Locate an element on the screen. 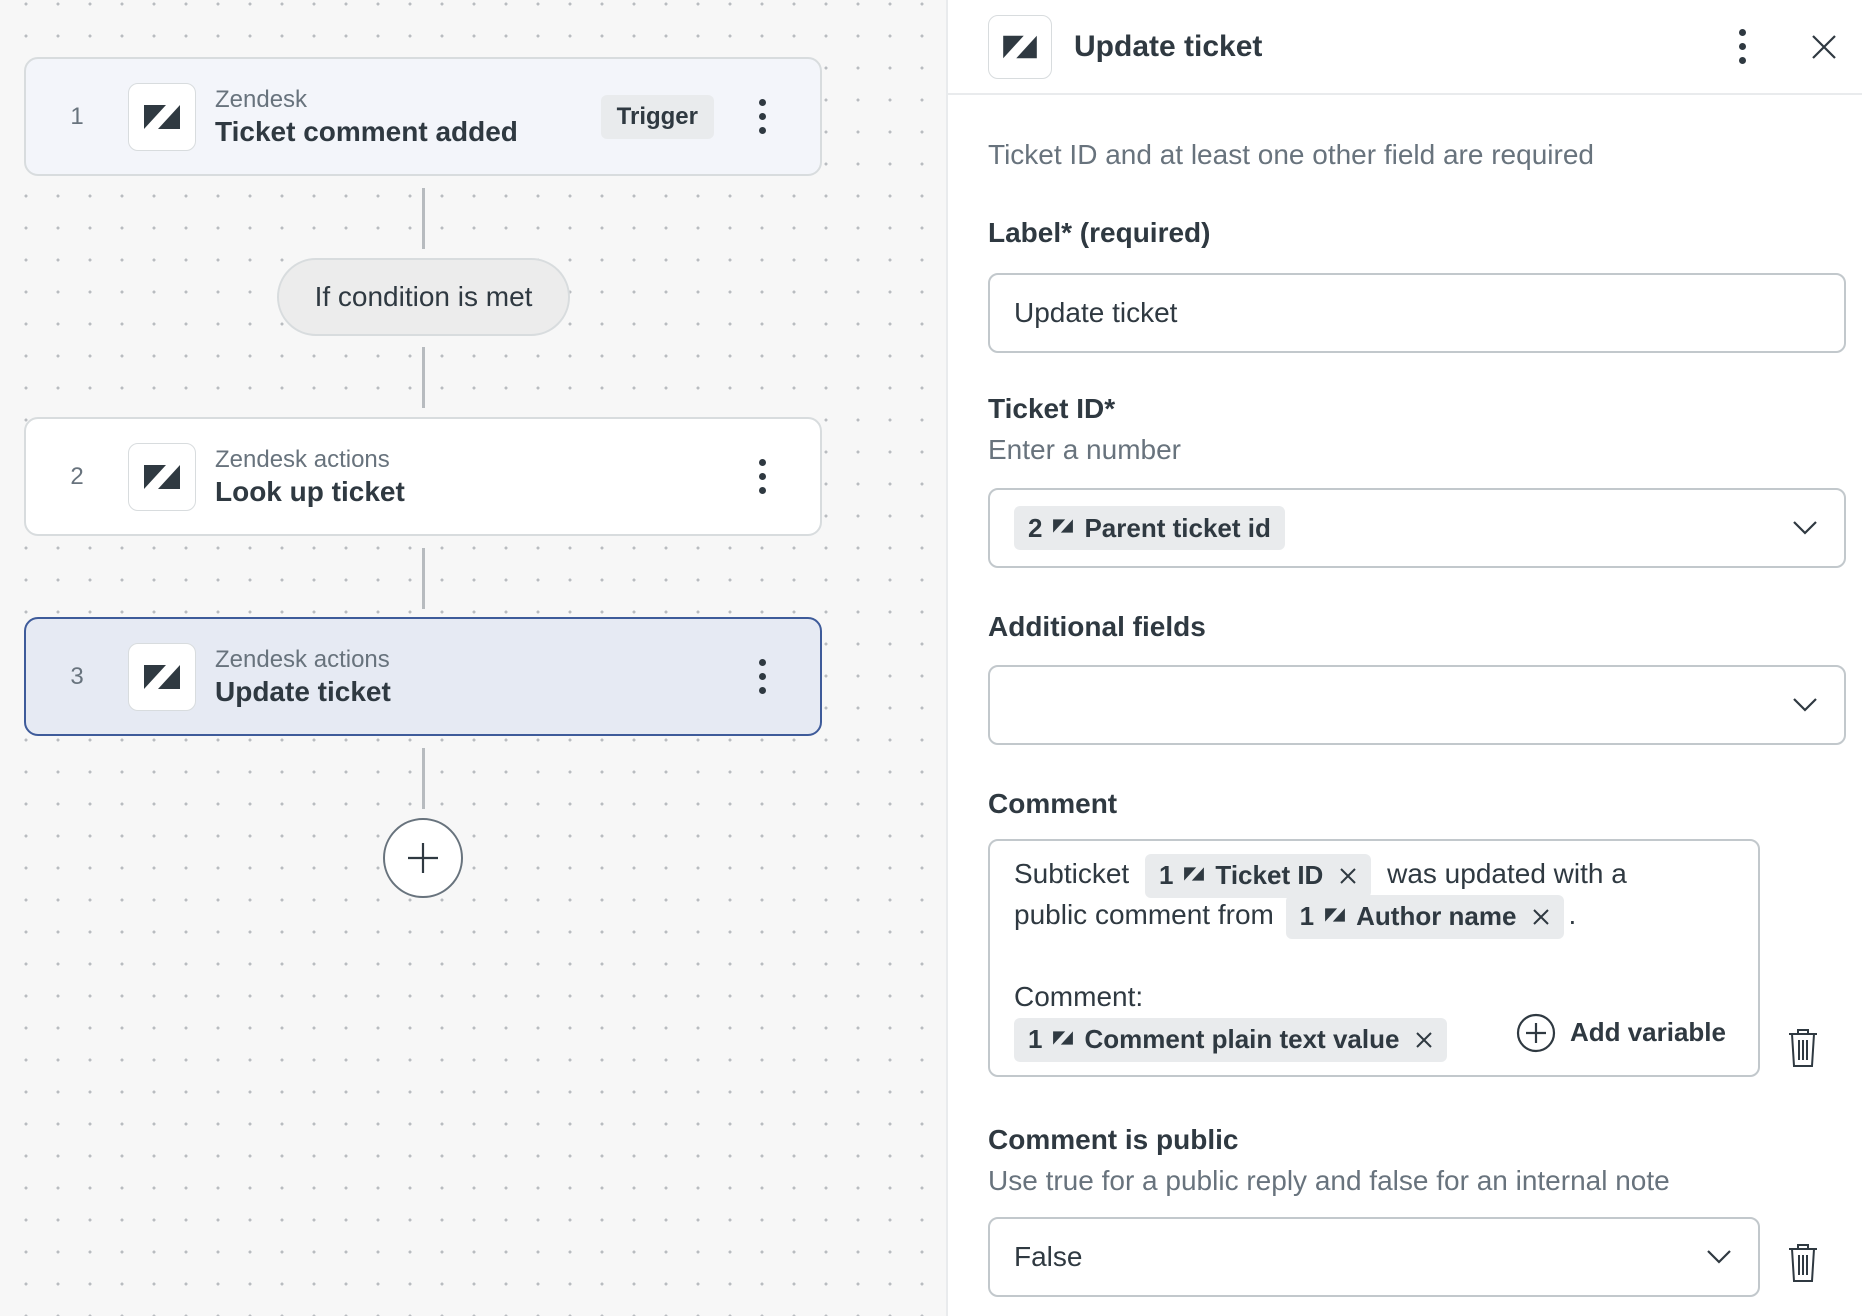 Image resolution: width=1862 pixels, height=1316 pixels. panel-menu-icon is located at coordinates (1742, 47).